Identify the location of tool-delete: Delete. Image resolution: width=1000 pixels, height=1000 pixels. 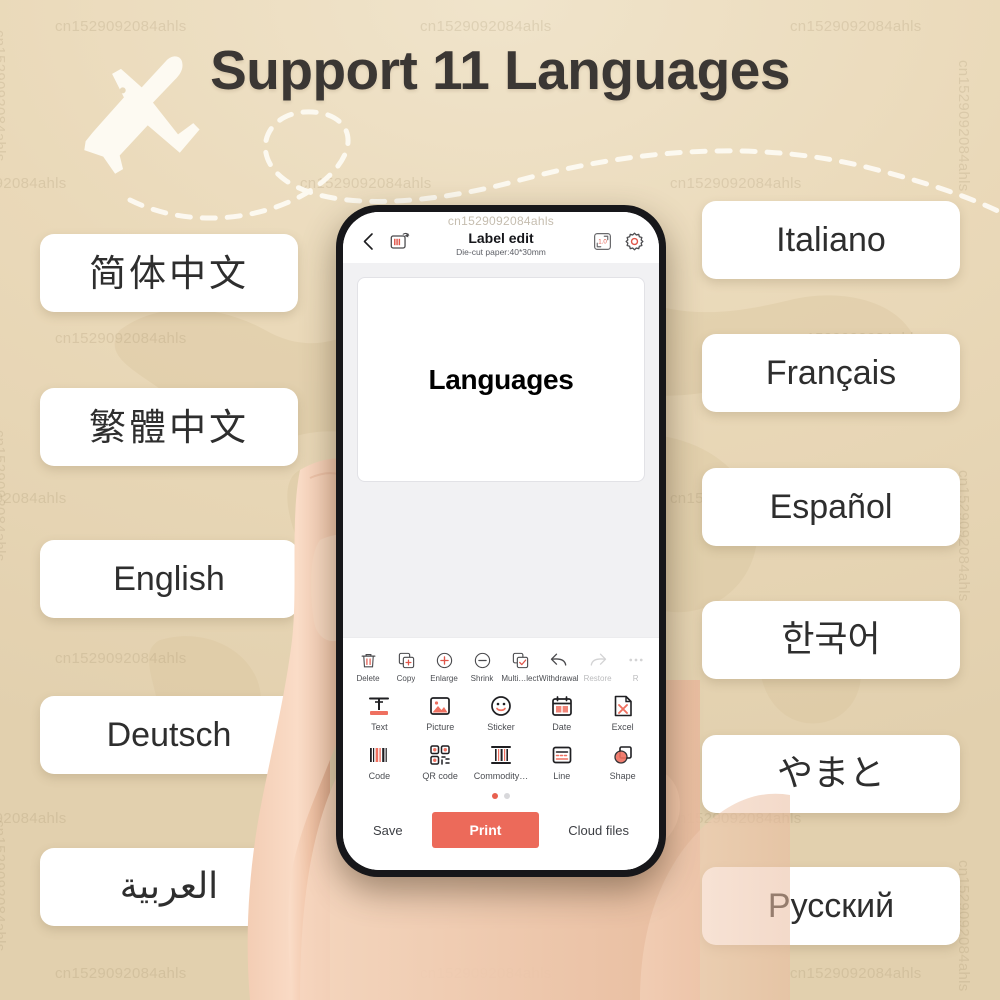
(368, 666).